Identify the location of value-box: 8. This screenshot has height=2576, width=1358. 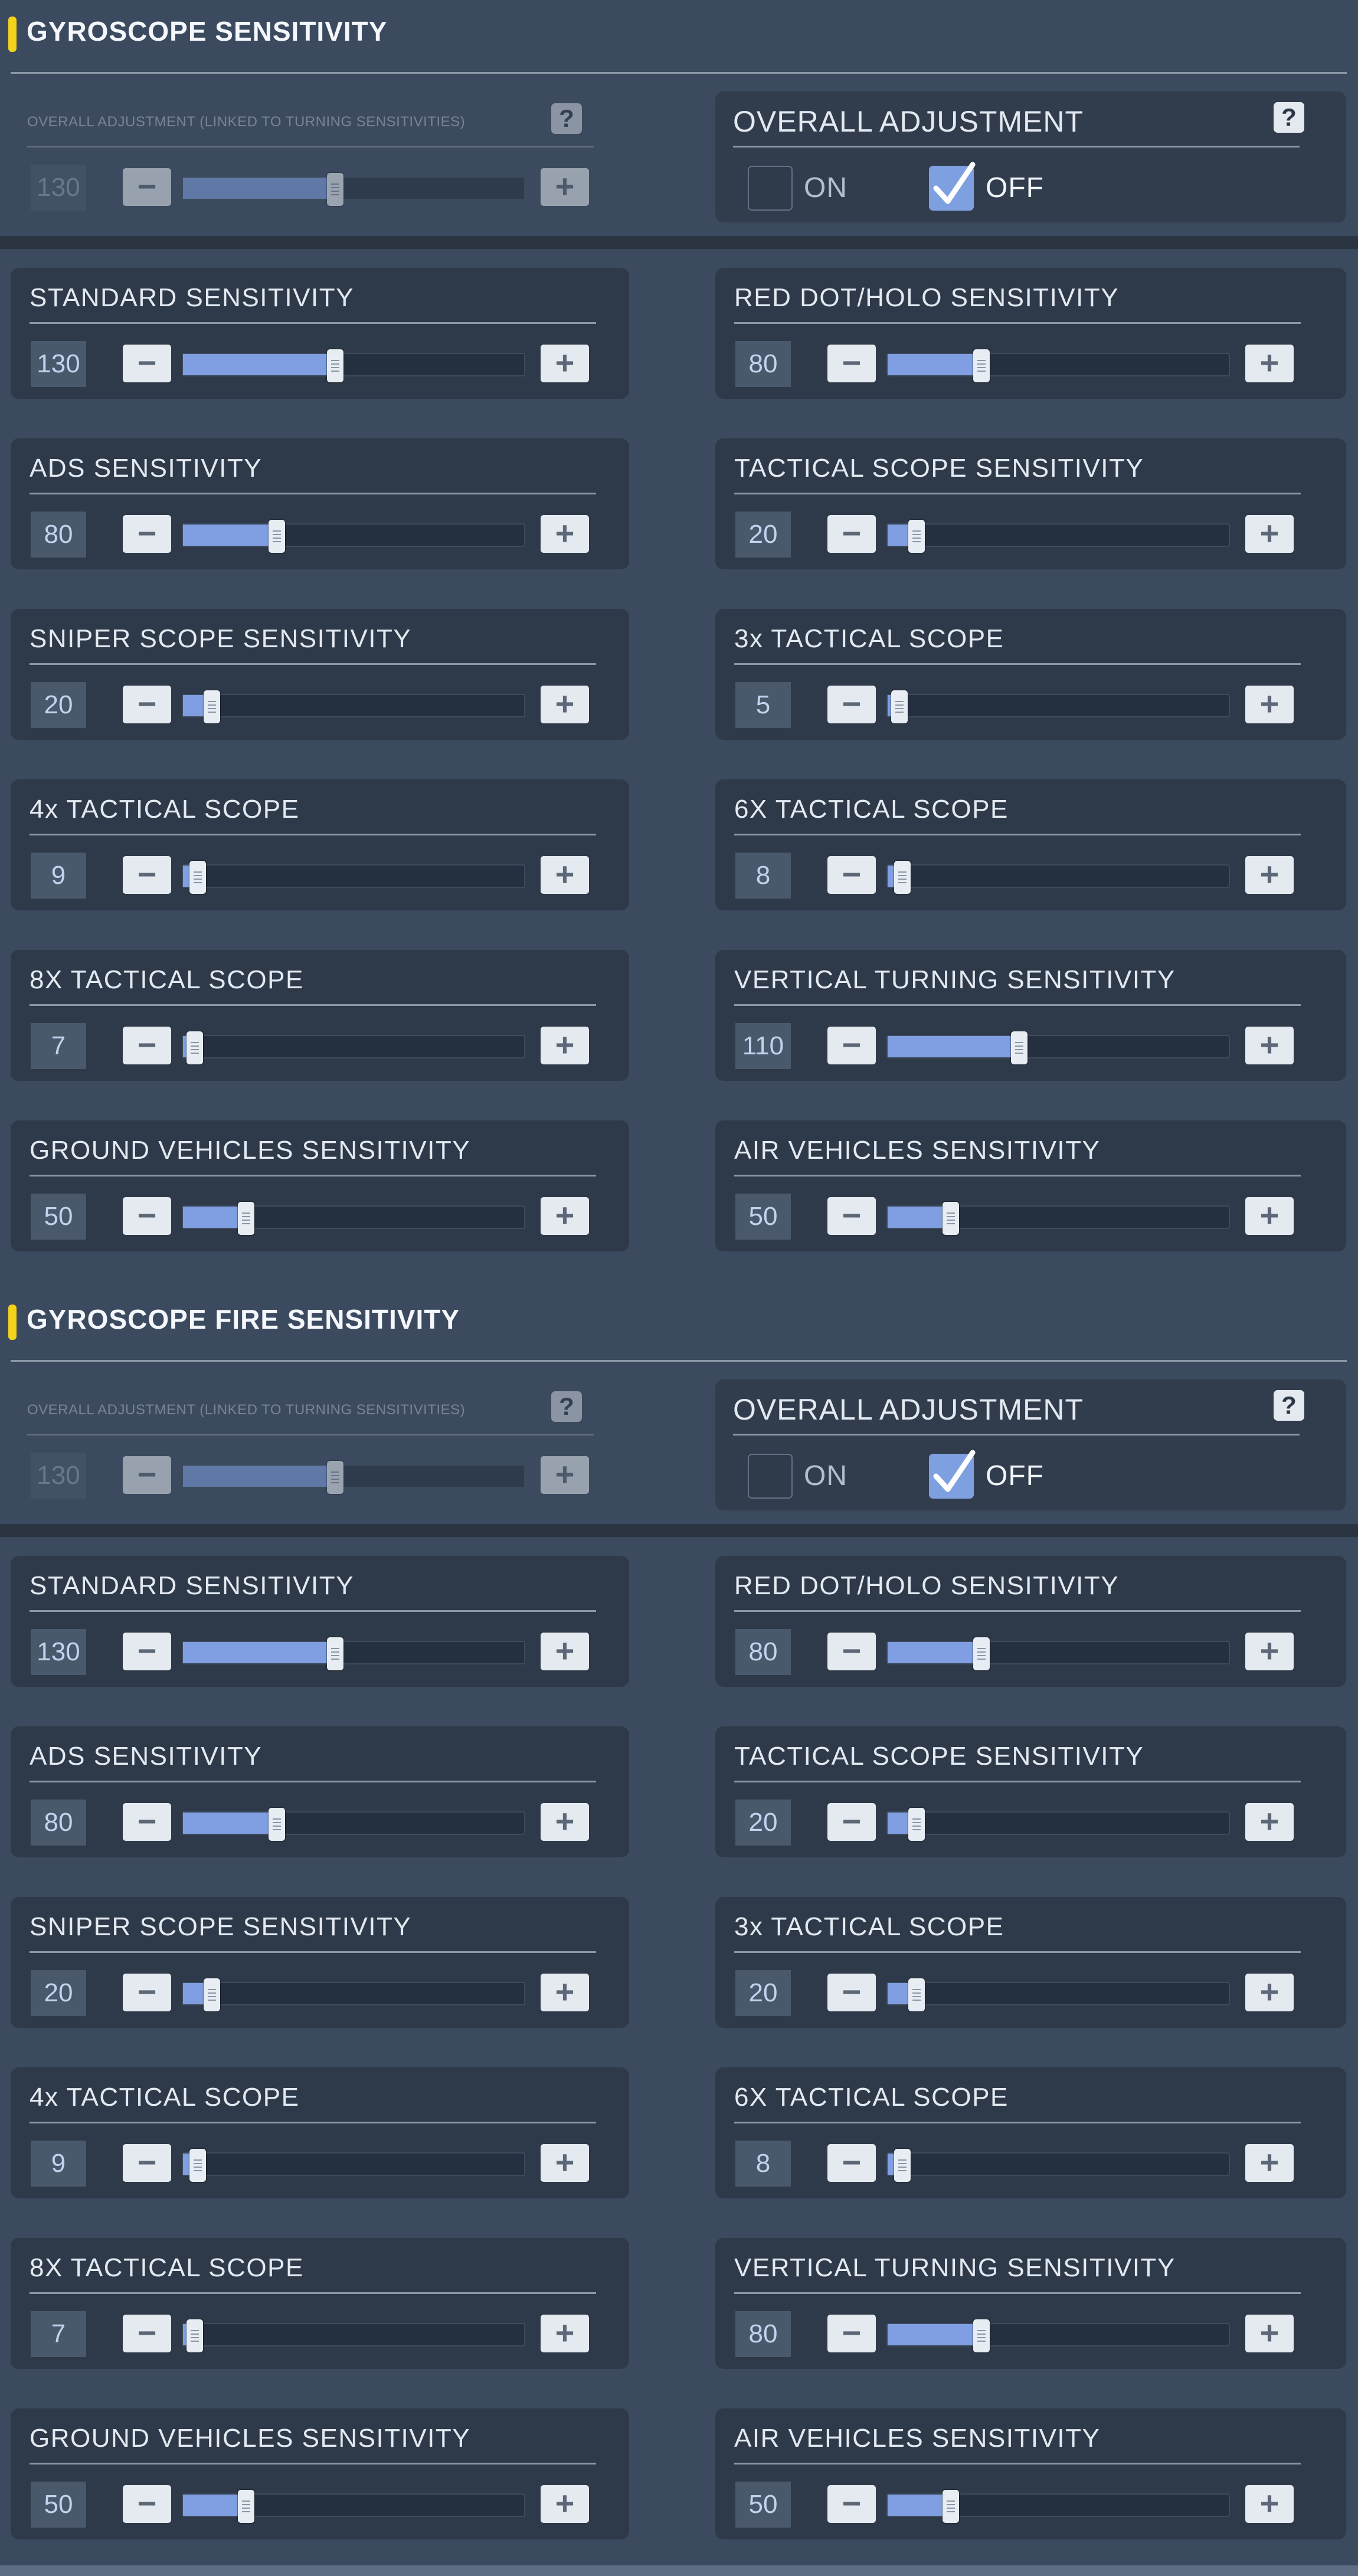
(763, 876).